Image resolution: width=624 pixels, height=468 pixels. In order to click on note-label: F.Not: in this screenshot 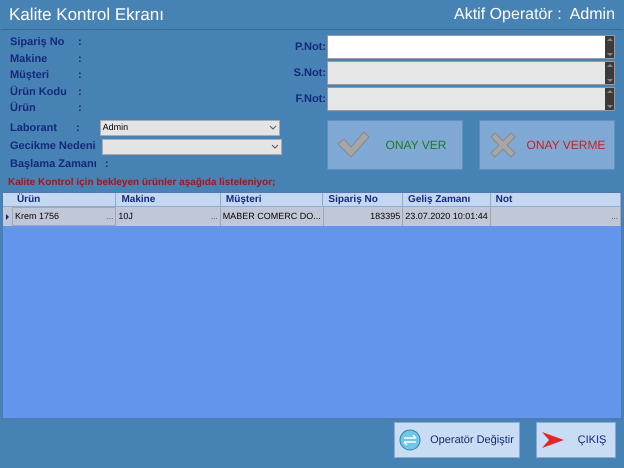, I will do `click(310, 99)`.